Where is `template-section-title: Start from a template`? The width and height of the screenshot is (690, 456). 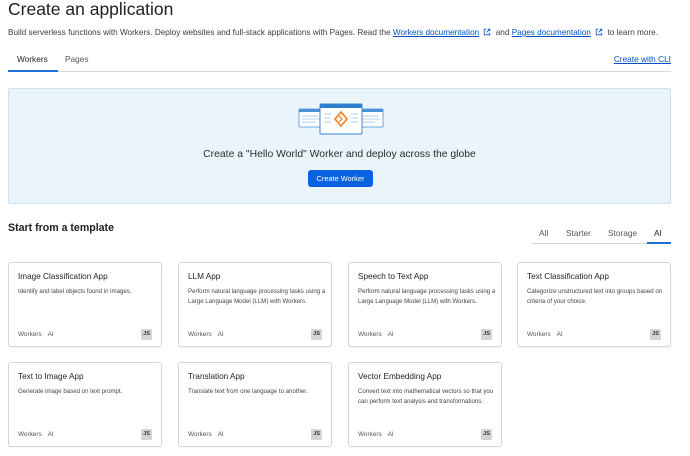 template-section-title: Start from a template is located at coordinates (61, 228).